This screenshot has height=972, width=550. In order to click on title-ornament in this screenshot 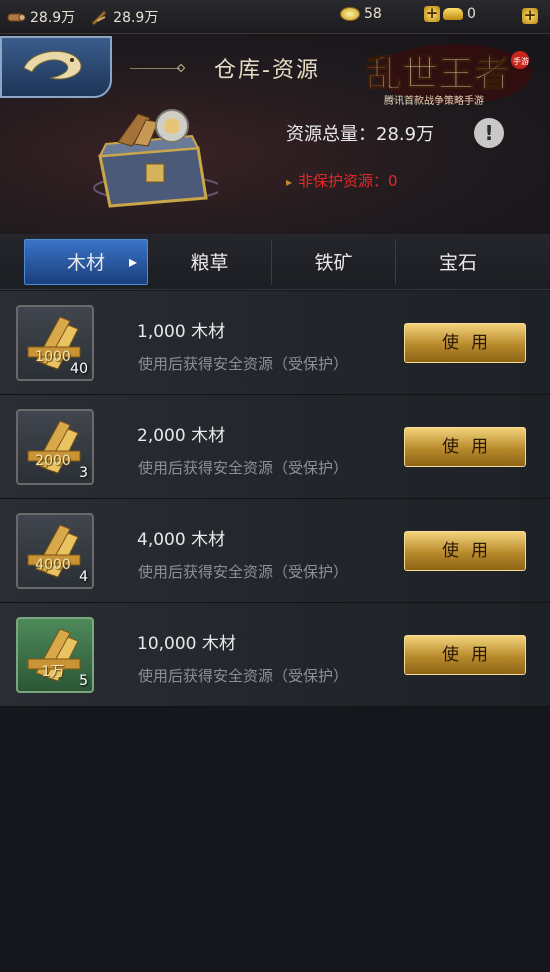, I will do `click(181, 68)`.